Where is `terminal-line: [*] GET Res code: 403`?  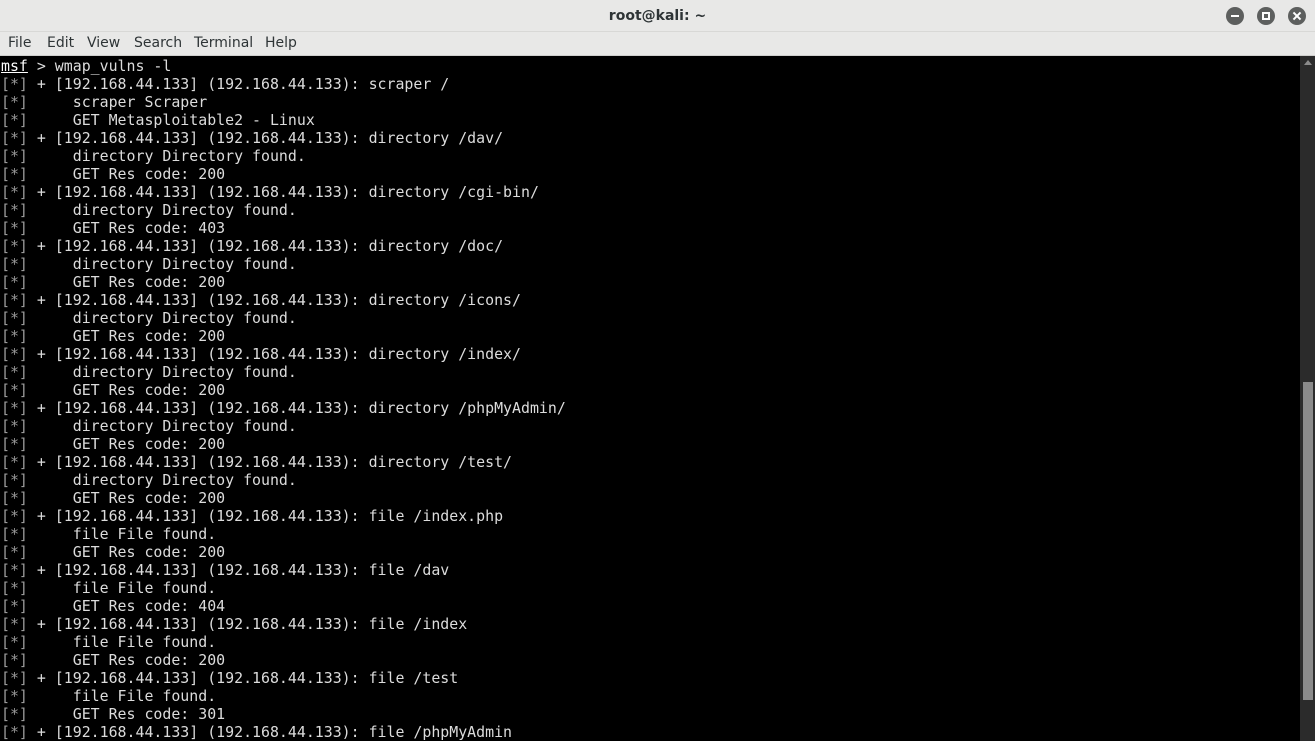
terminal-line: [*] GET Res code: 403 is located at coordinates (113, 228).